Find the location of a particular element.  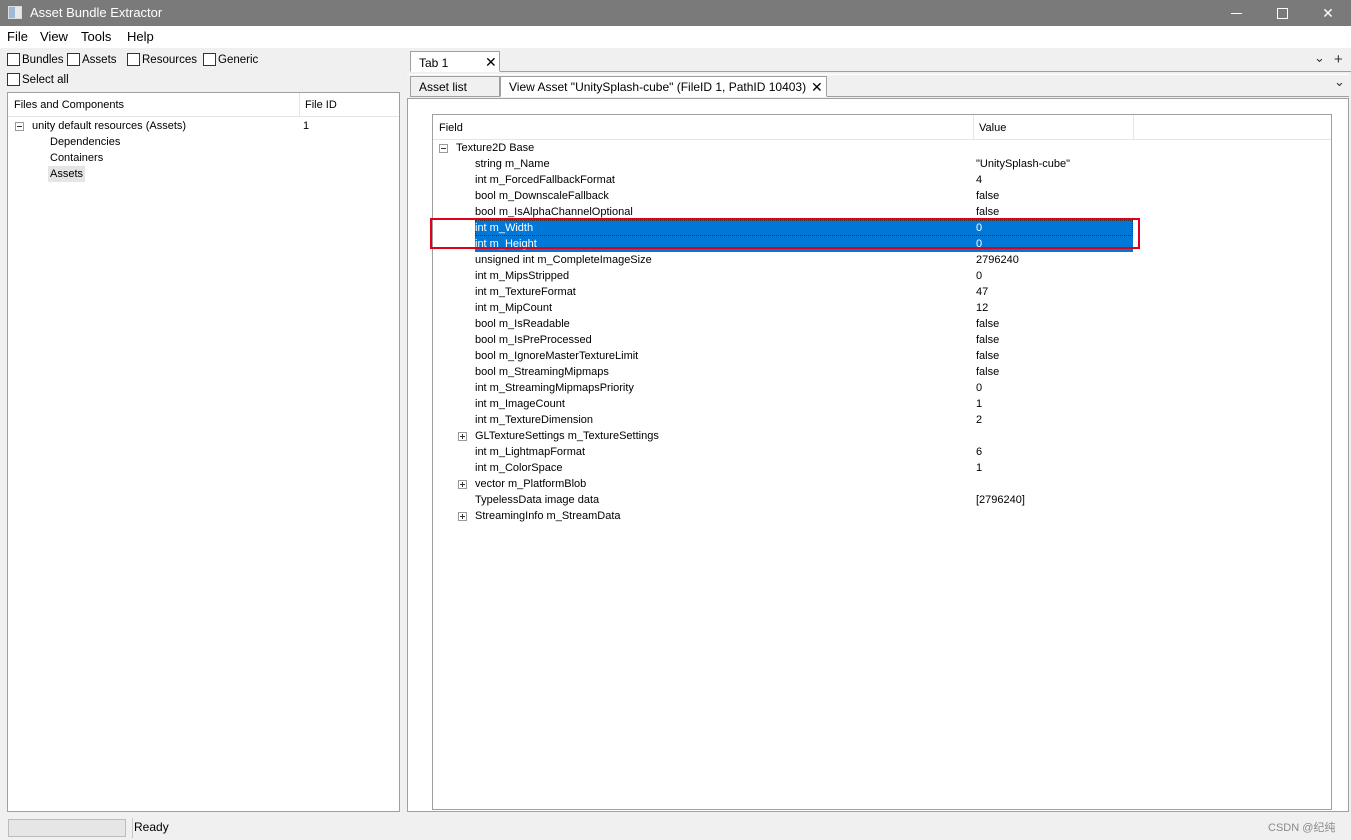

field-name: int m_MipsStripped is located at coordinates (522, 276).